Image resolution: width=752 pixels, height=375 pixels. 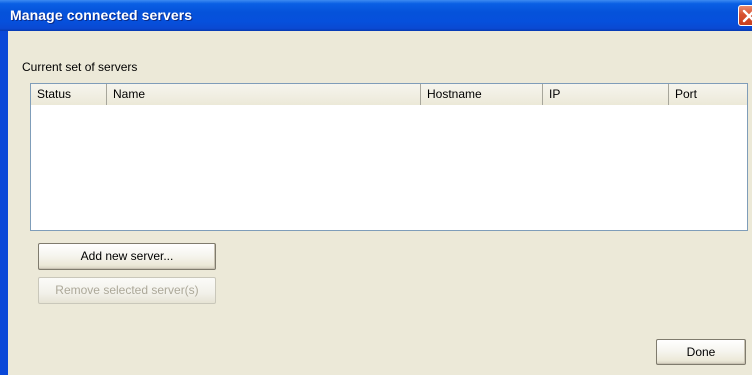 What do you see at coordinates (708, 94) in the screenshot?
I see `column-header-port: Port` at bounding box center [708, 94].